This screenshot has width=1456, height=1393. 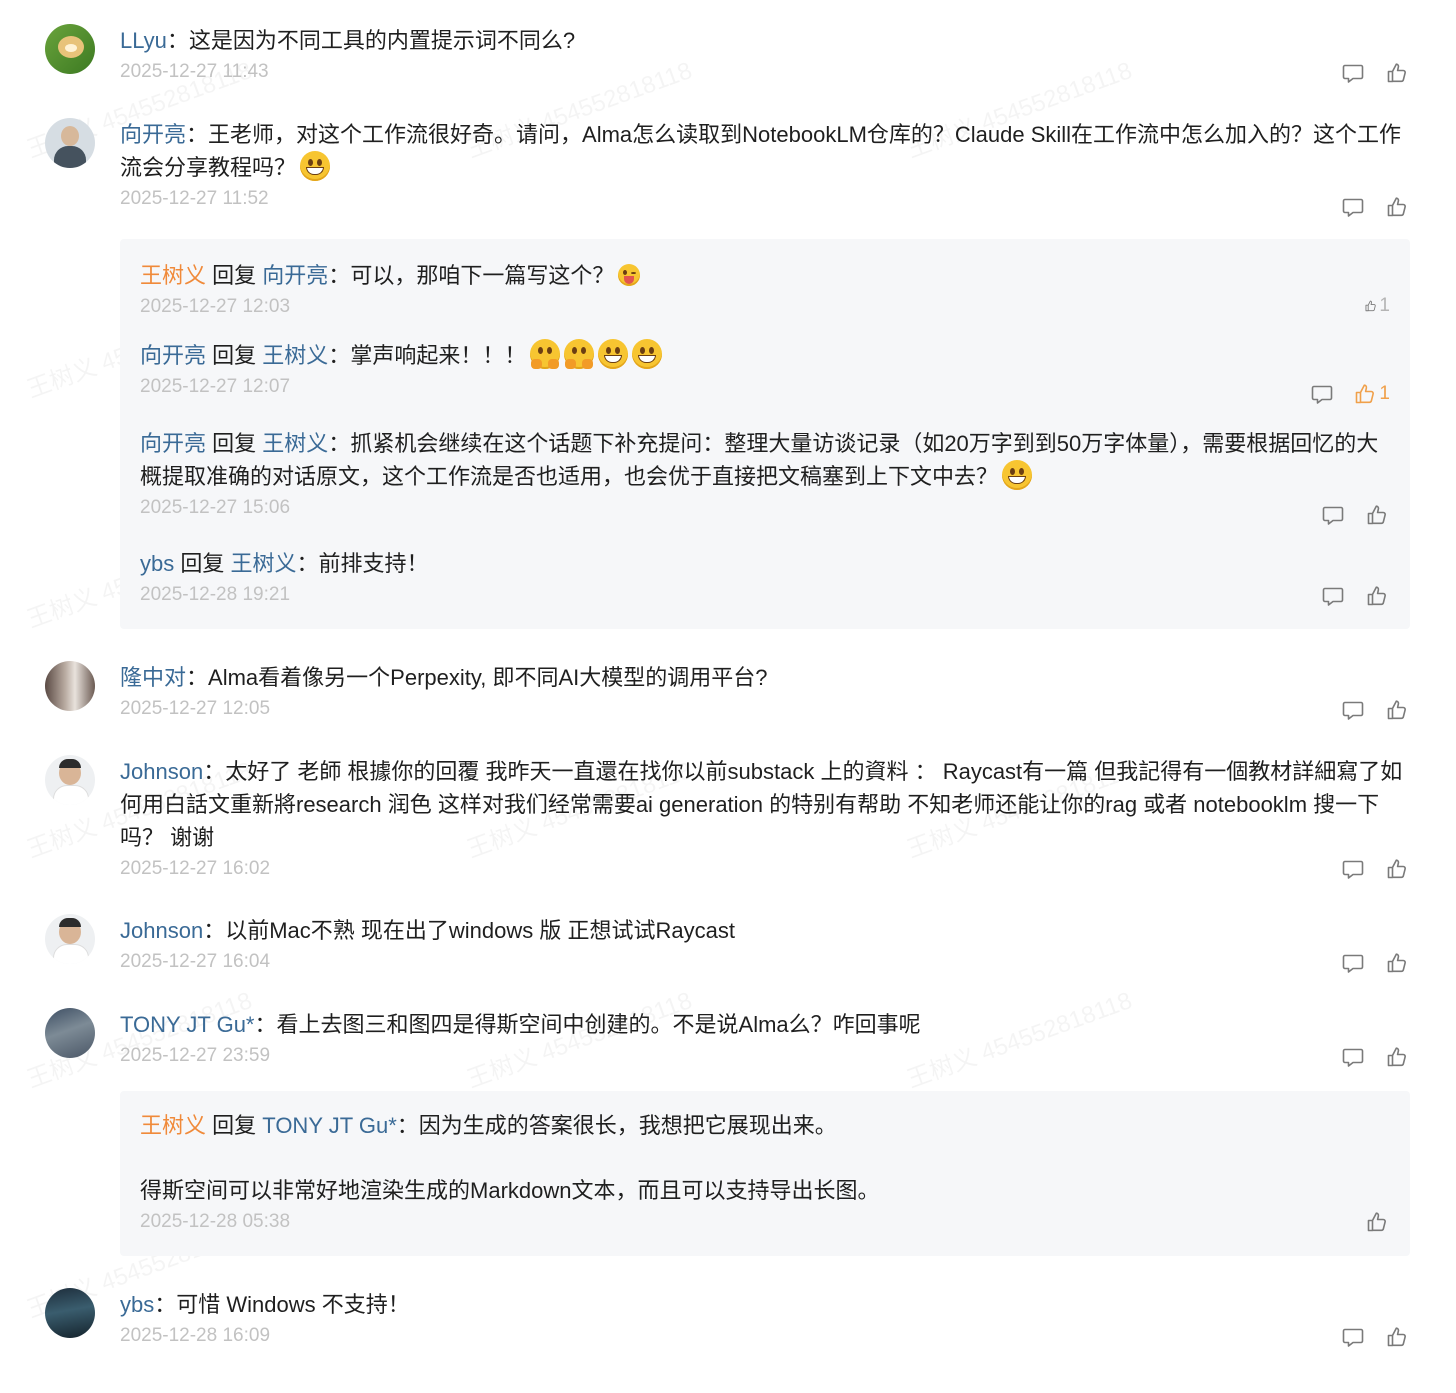 I want to click on dog-avatar, so click(x=70, y=49).